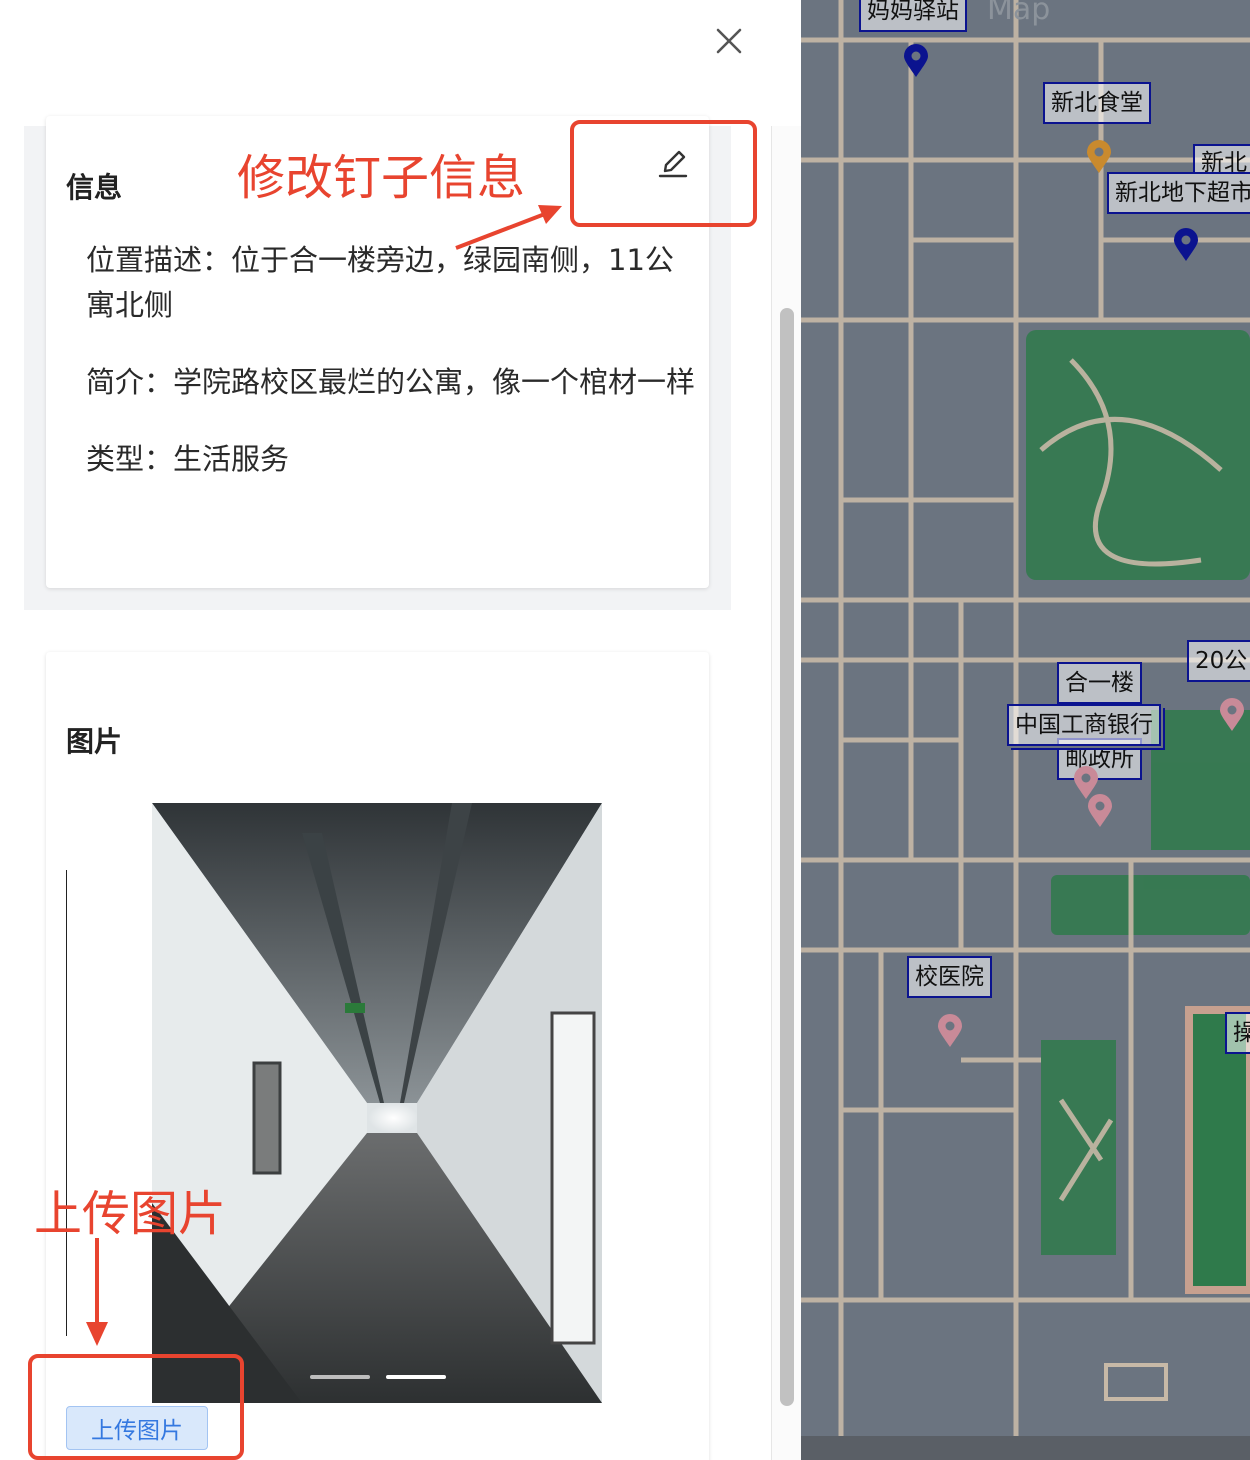  I want to click on edit-annotation-arrow, so click(508, 227).